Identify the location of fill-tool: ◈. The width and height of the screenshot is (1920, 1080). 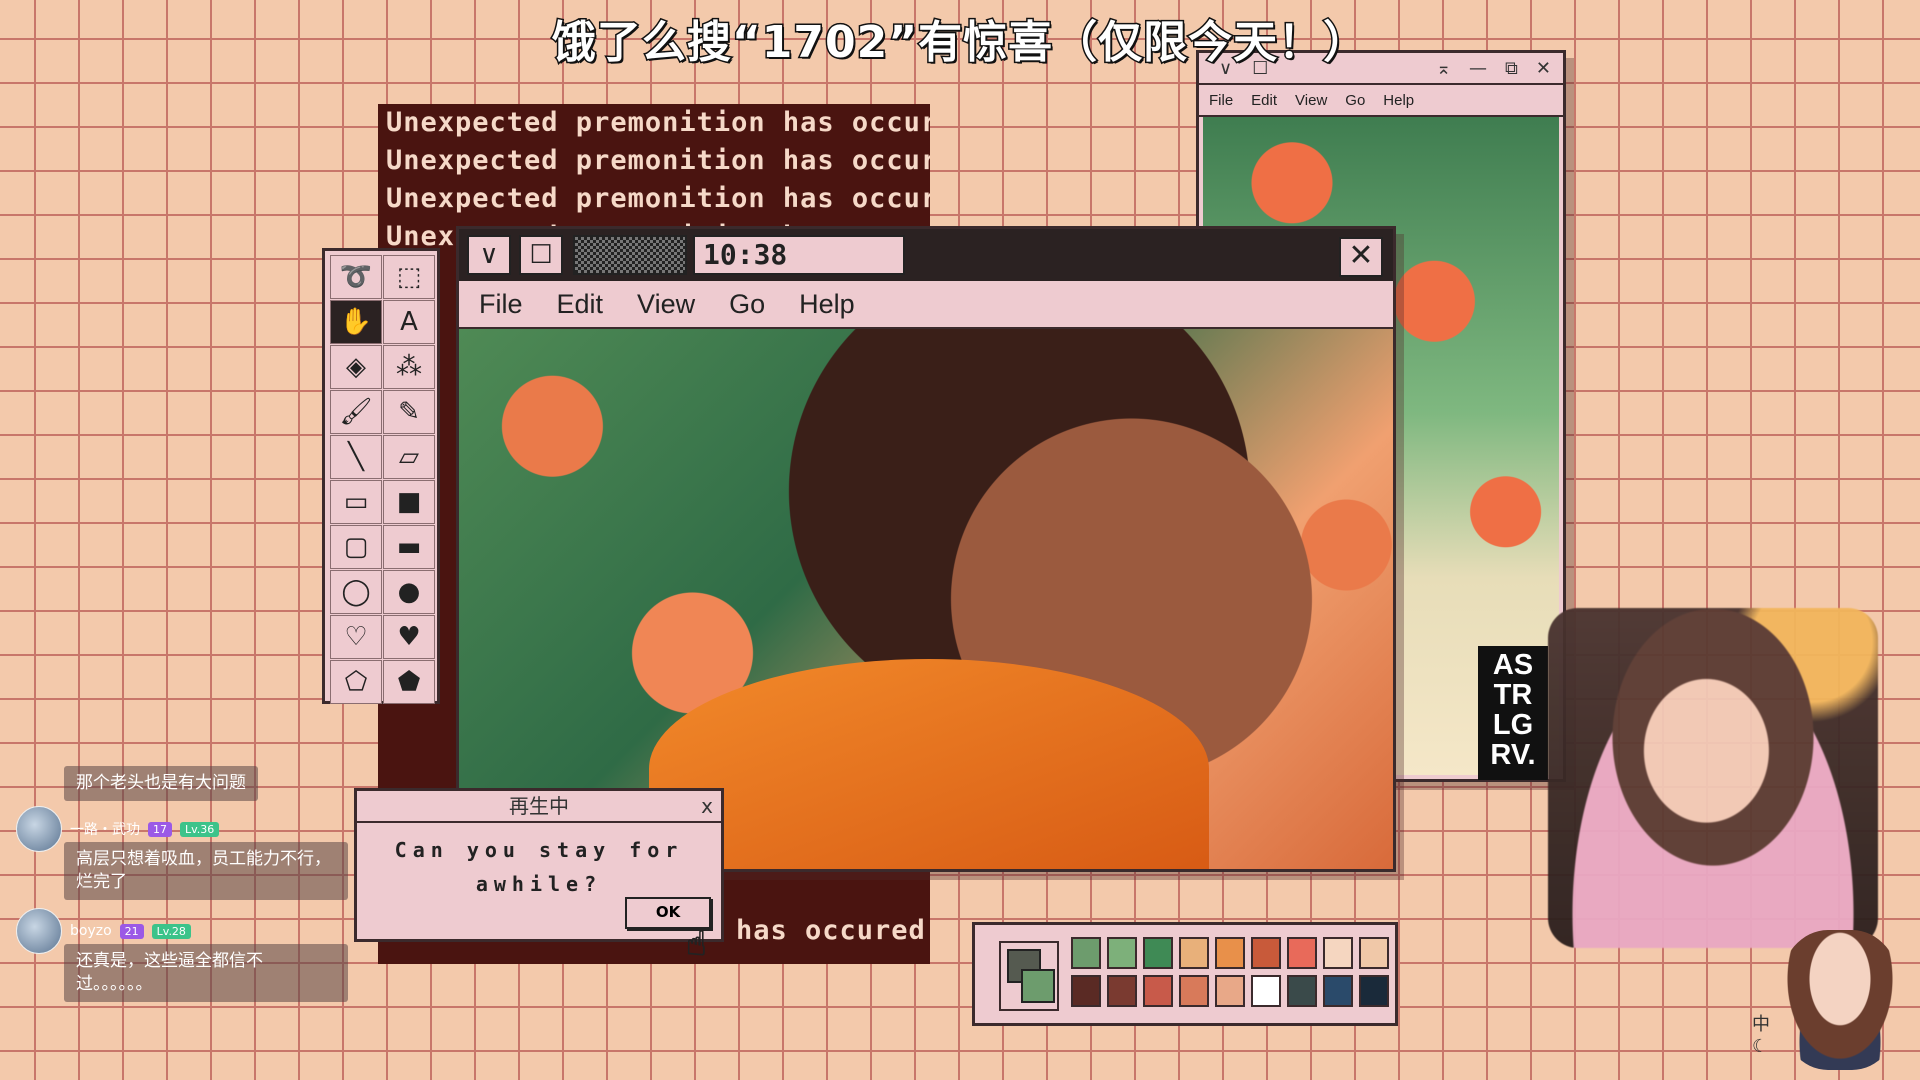
(356, 367).